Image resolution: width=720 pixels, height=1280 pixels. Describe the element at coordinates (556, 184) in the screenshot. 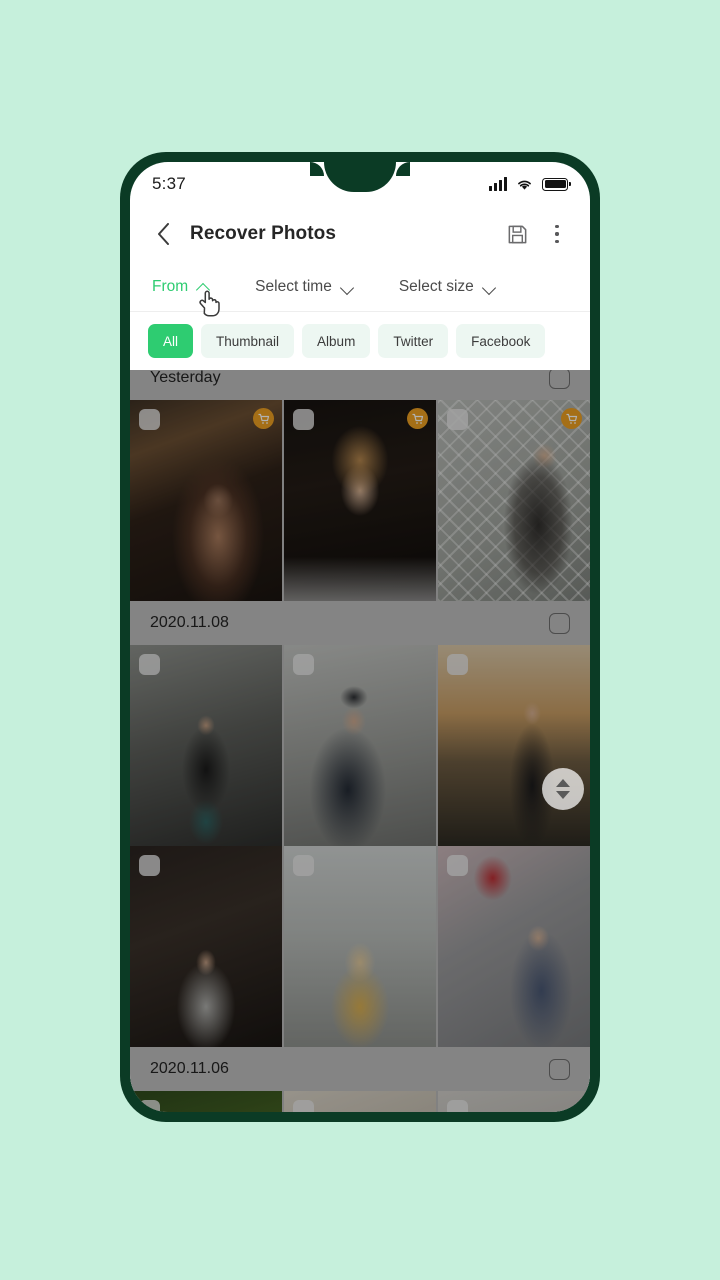

I see `battery-icon` at that location.